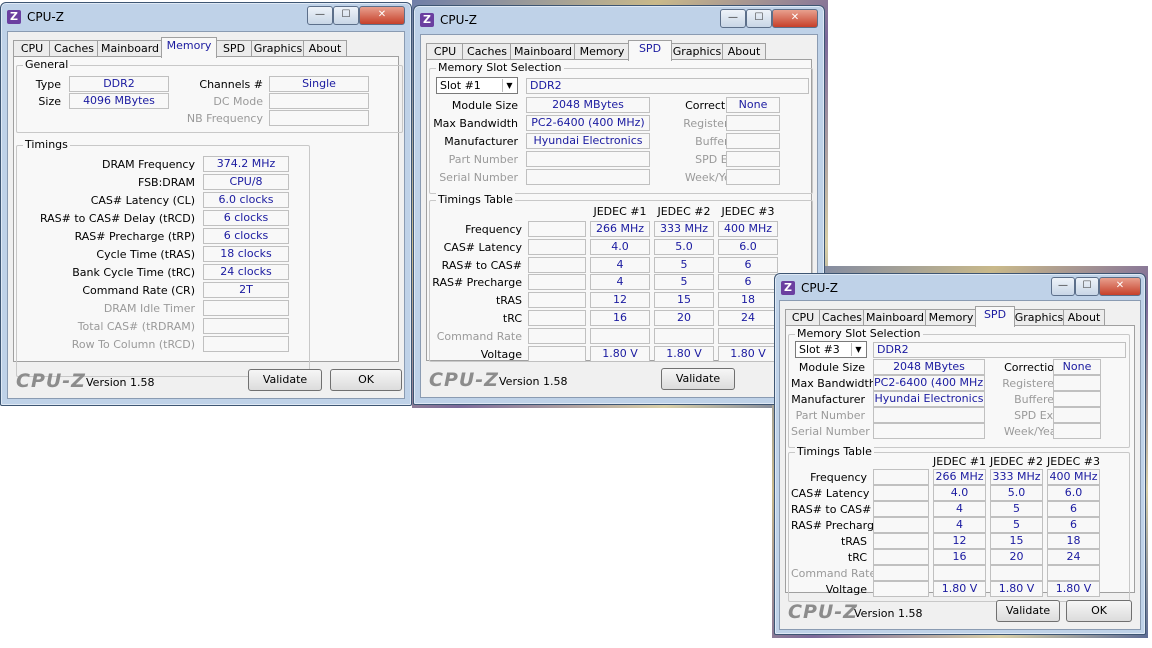 Image resolution: width=1152 pixels, height=648 pixels. I want to click on timing-cell, so click(620, 335).